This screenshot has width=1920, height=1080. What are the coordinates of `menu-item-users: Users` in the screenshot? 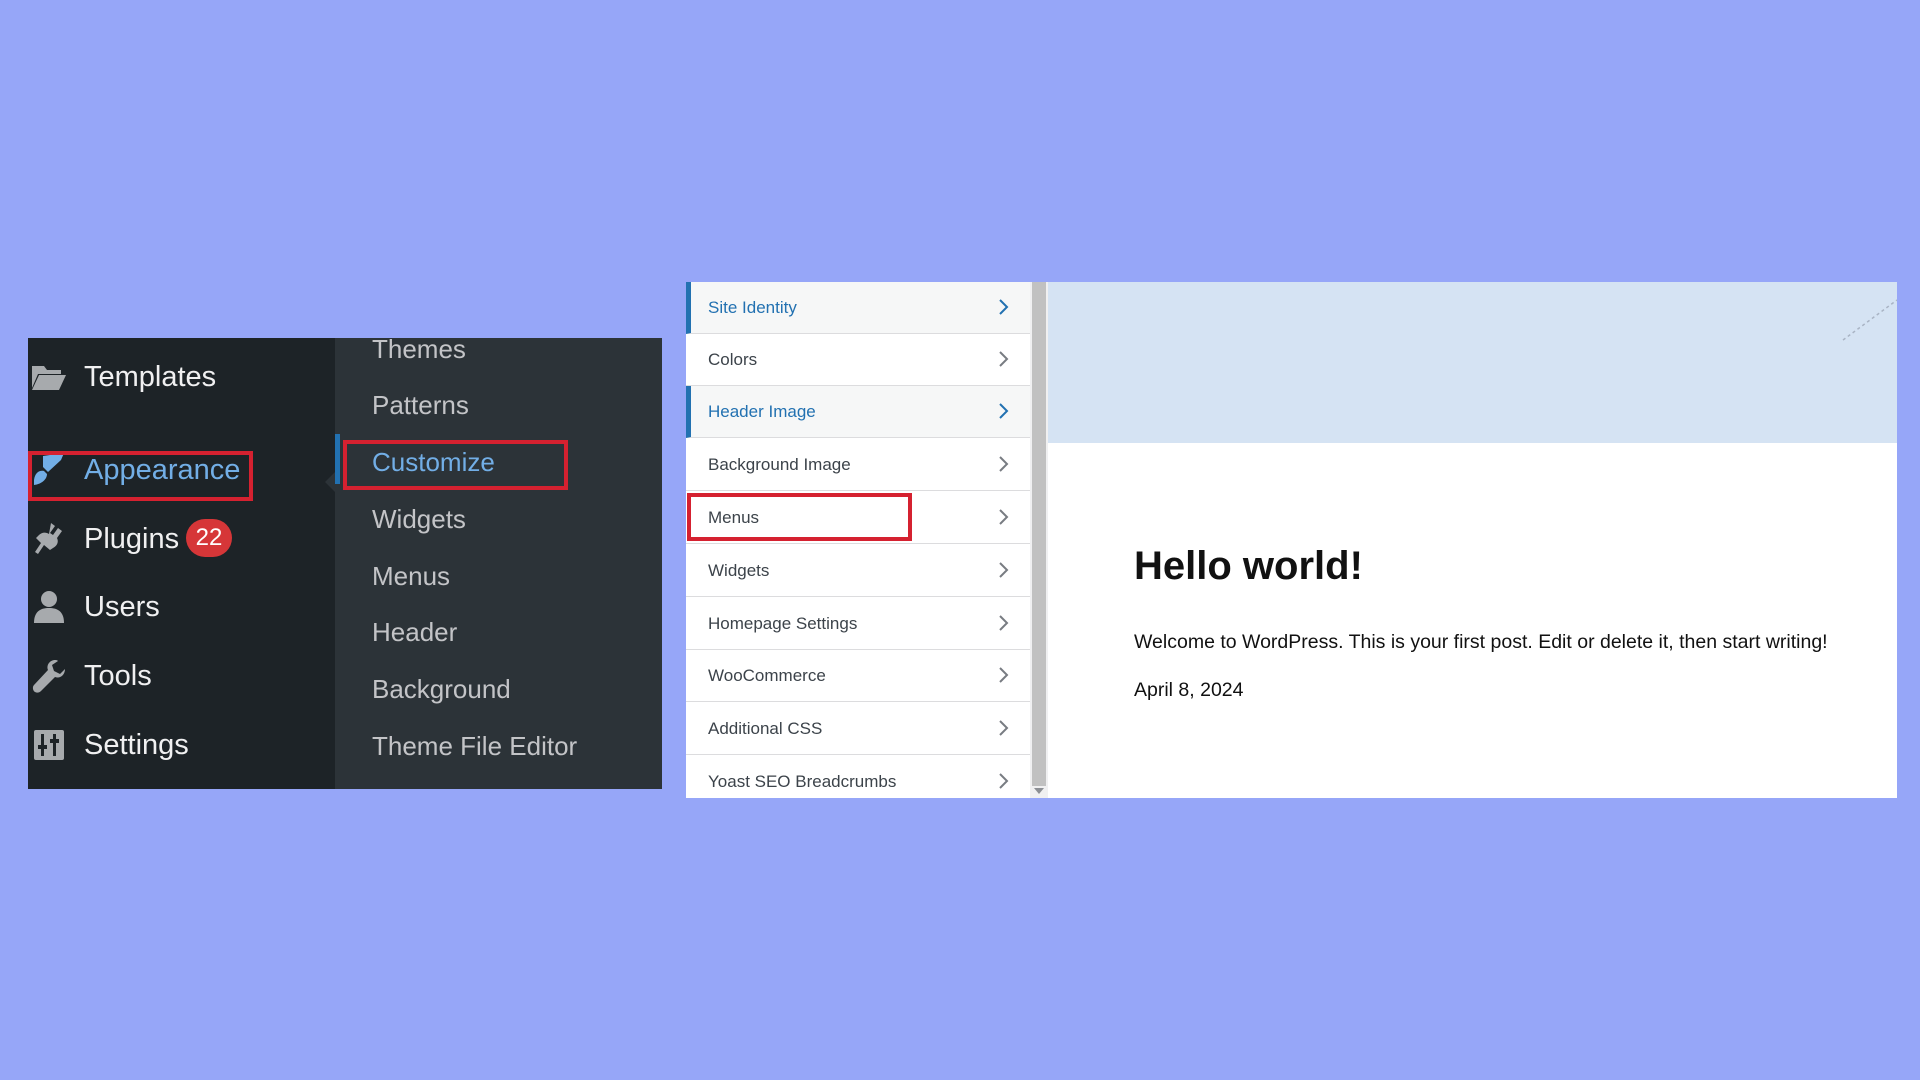 It's located at (181, 607).